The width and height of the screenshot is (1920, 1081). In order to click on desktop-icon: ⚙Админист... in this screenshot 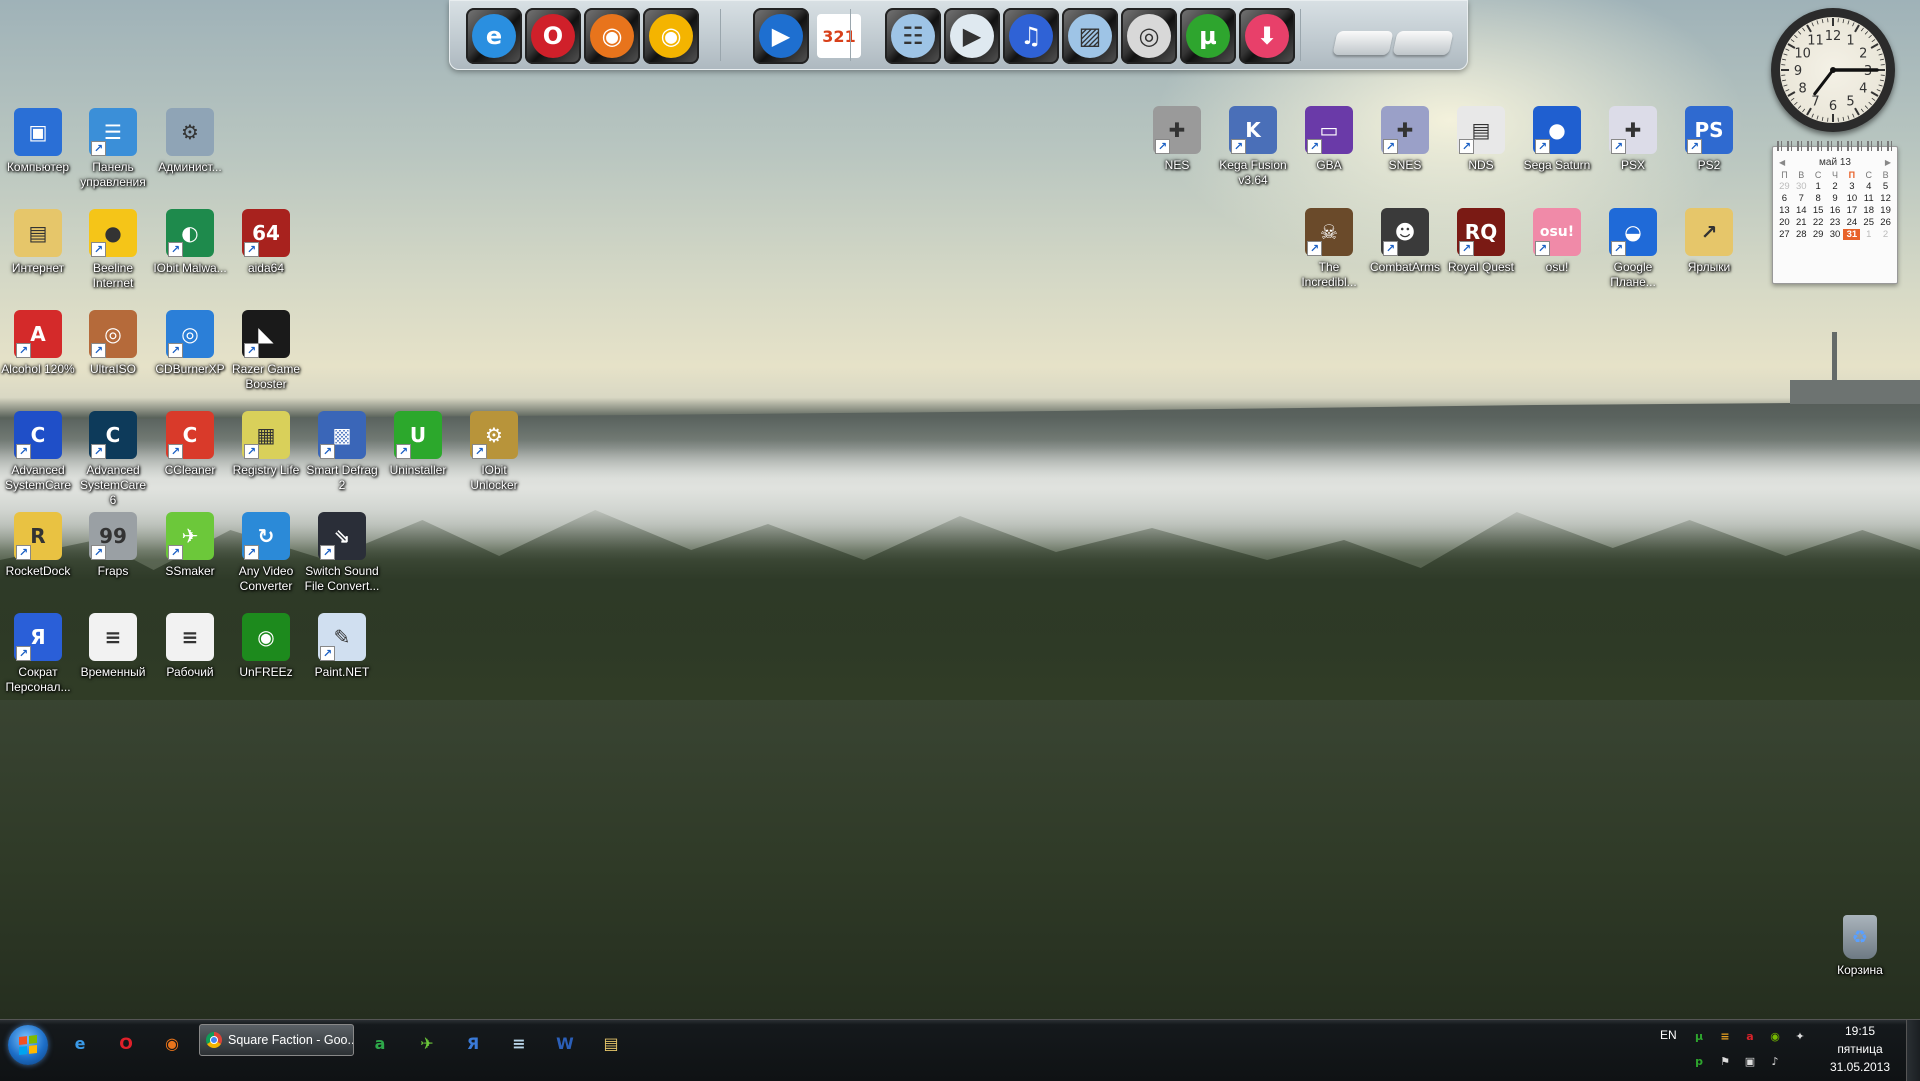, I will do `click(190, 141)`.